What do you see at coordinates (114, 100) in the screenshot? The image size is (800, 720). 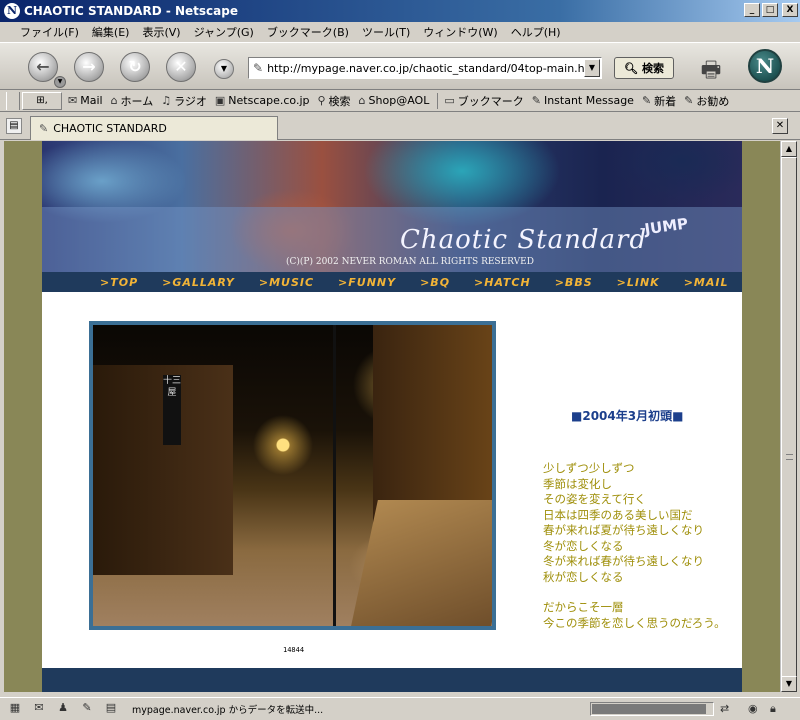 I see `home-icon: ⌂` at bounding box center [114, 100].